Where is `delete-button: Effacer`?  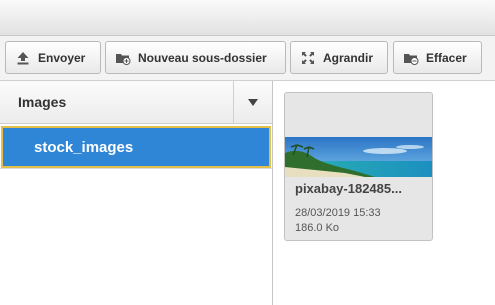 delete-button: Effacer is located at coordinates (437, 57).